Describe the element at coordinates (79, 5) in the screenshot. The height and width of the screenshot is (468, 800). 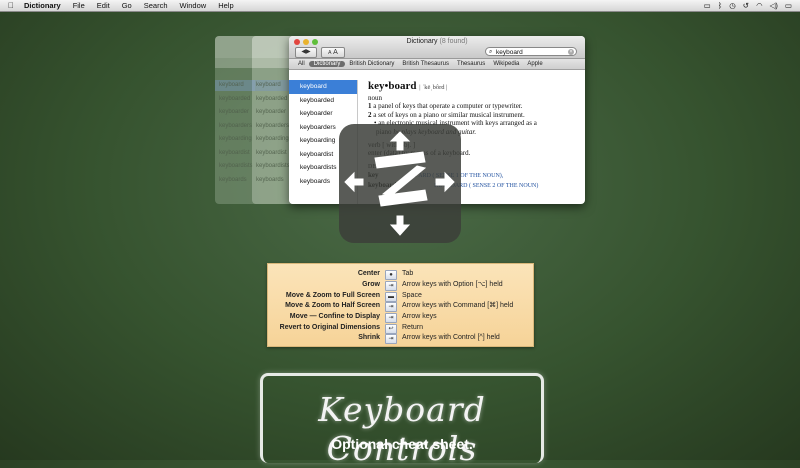
I see `menu-file: File` at that location.